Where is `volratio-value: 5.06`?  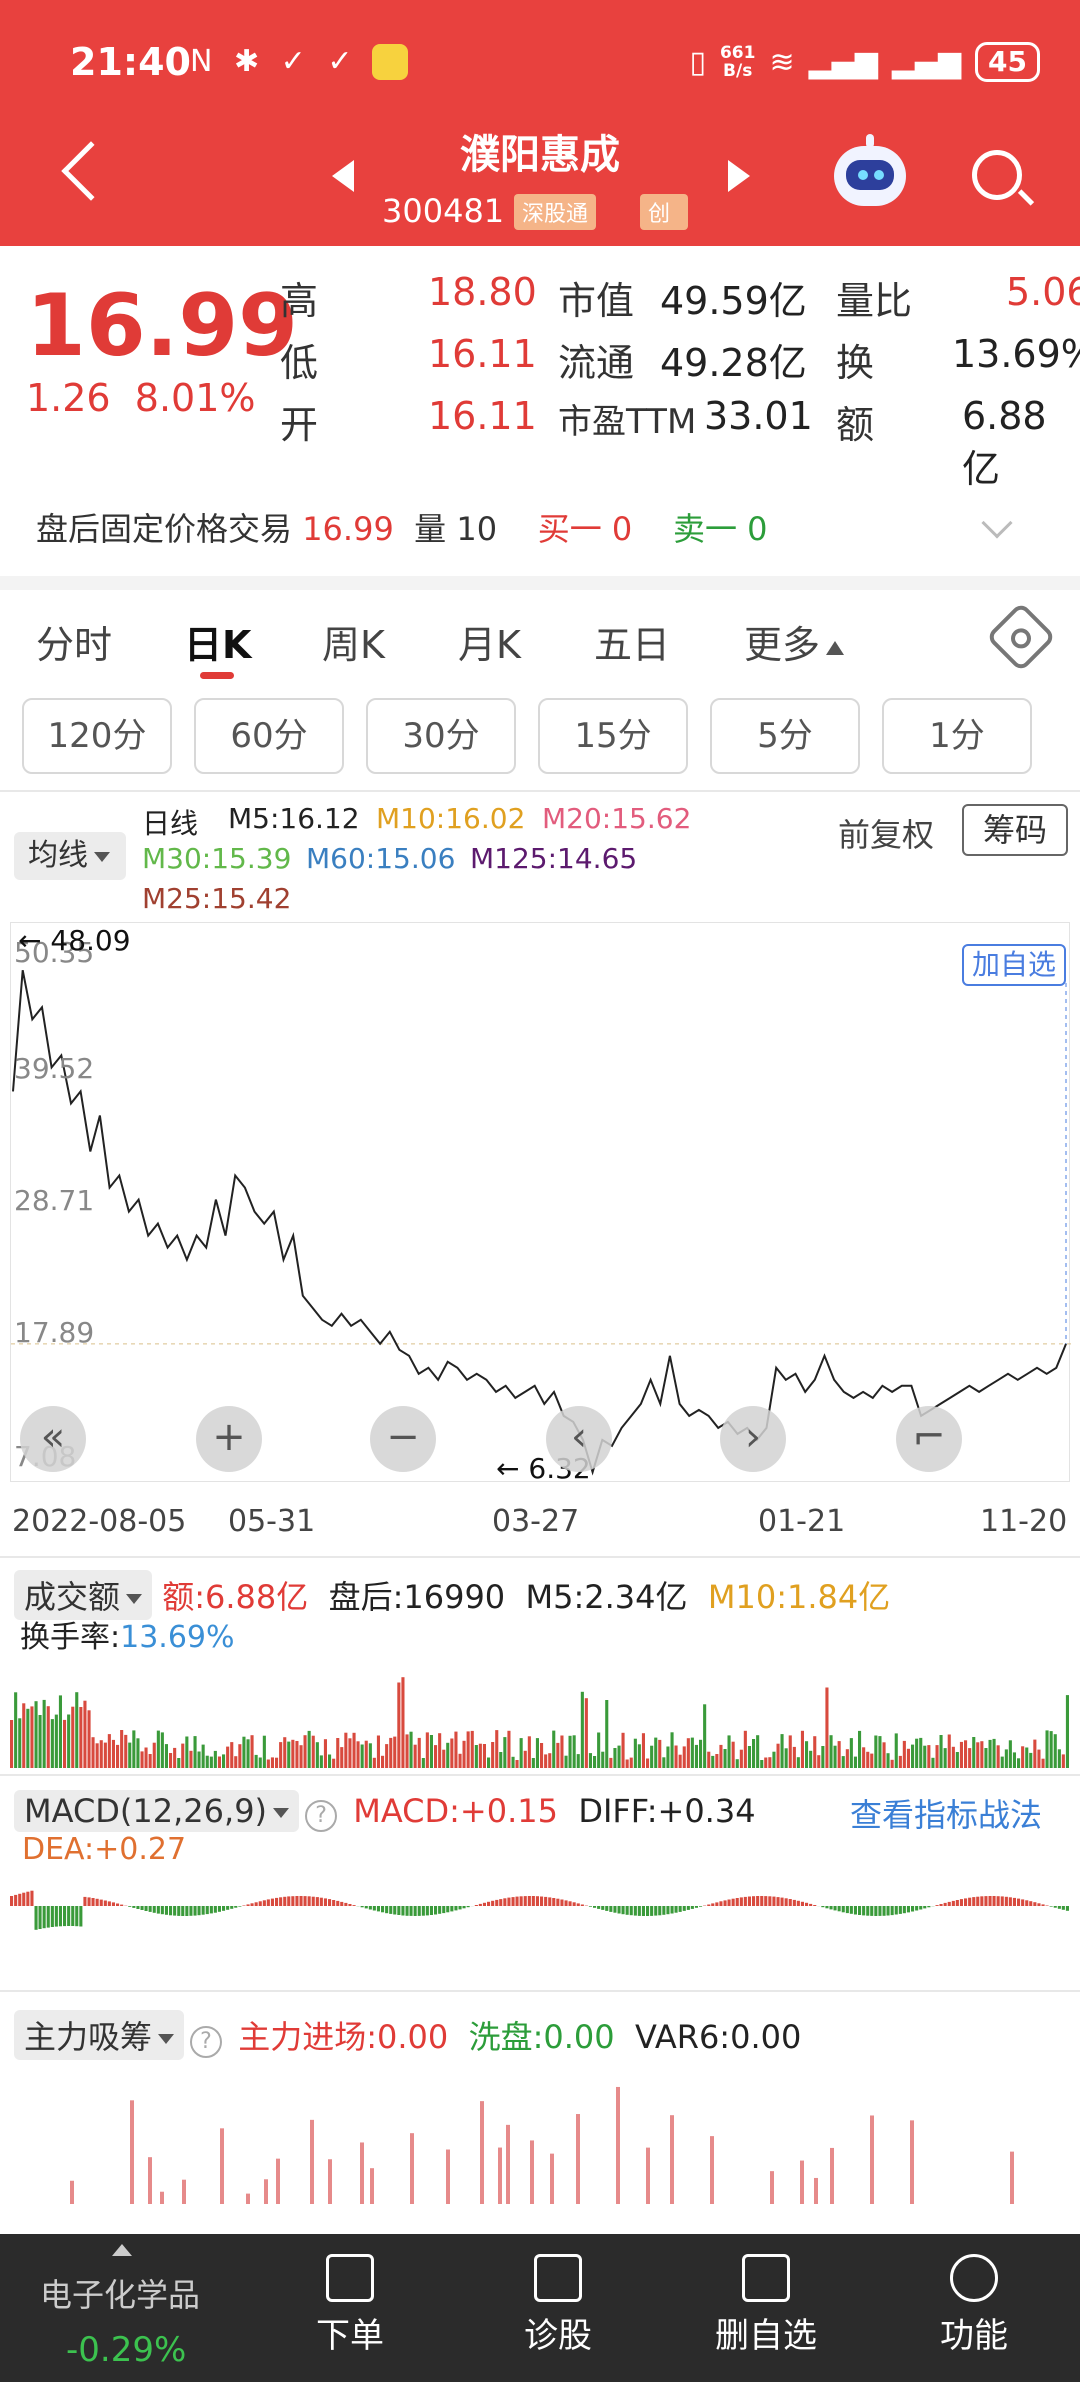 volratio-value: 5.06 is located at coordinates (1043, 292).